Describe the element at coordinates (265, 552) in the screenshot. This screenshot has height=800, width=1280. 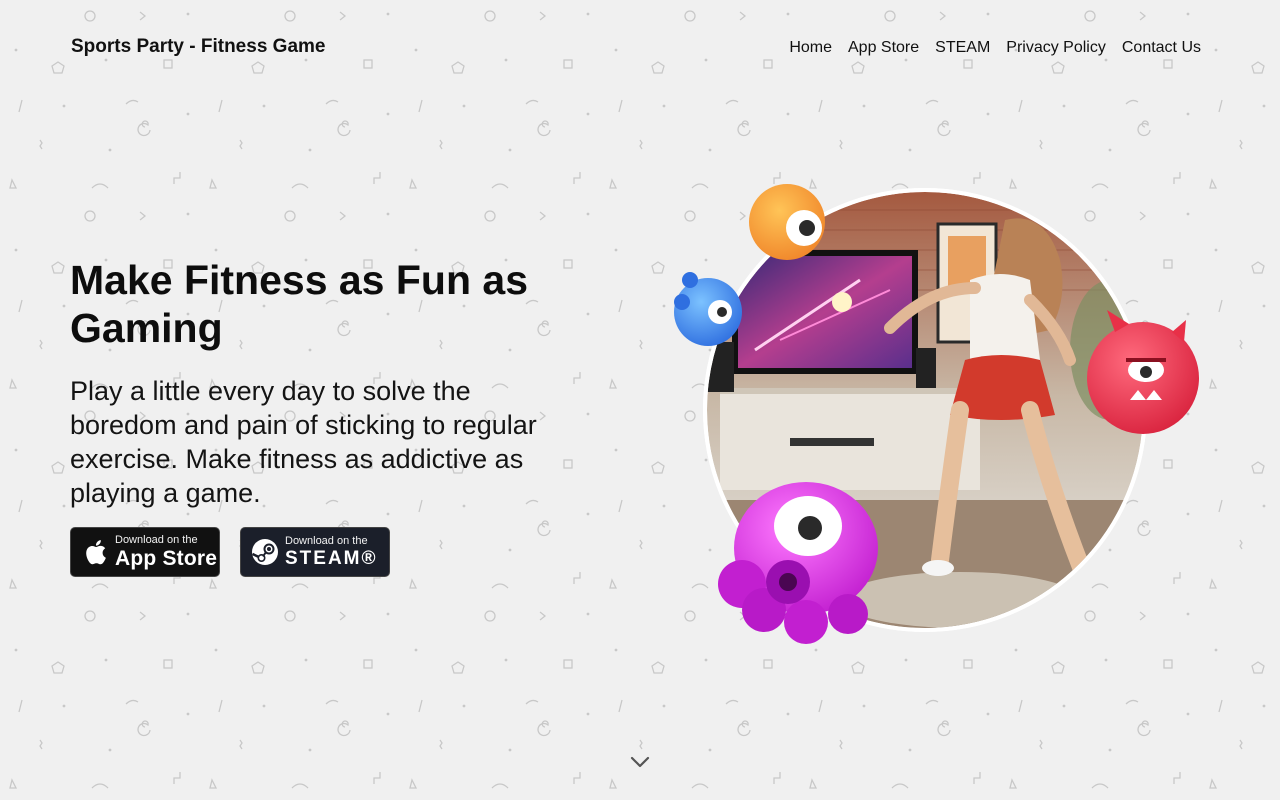
I see `steam-icon` at that location.